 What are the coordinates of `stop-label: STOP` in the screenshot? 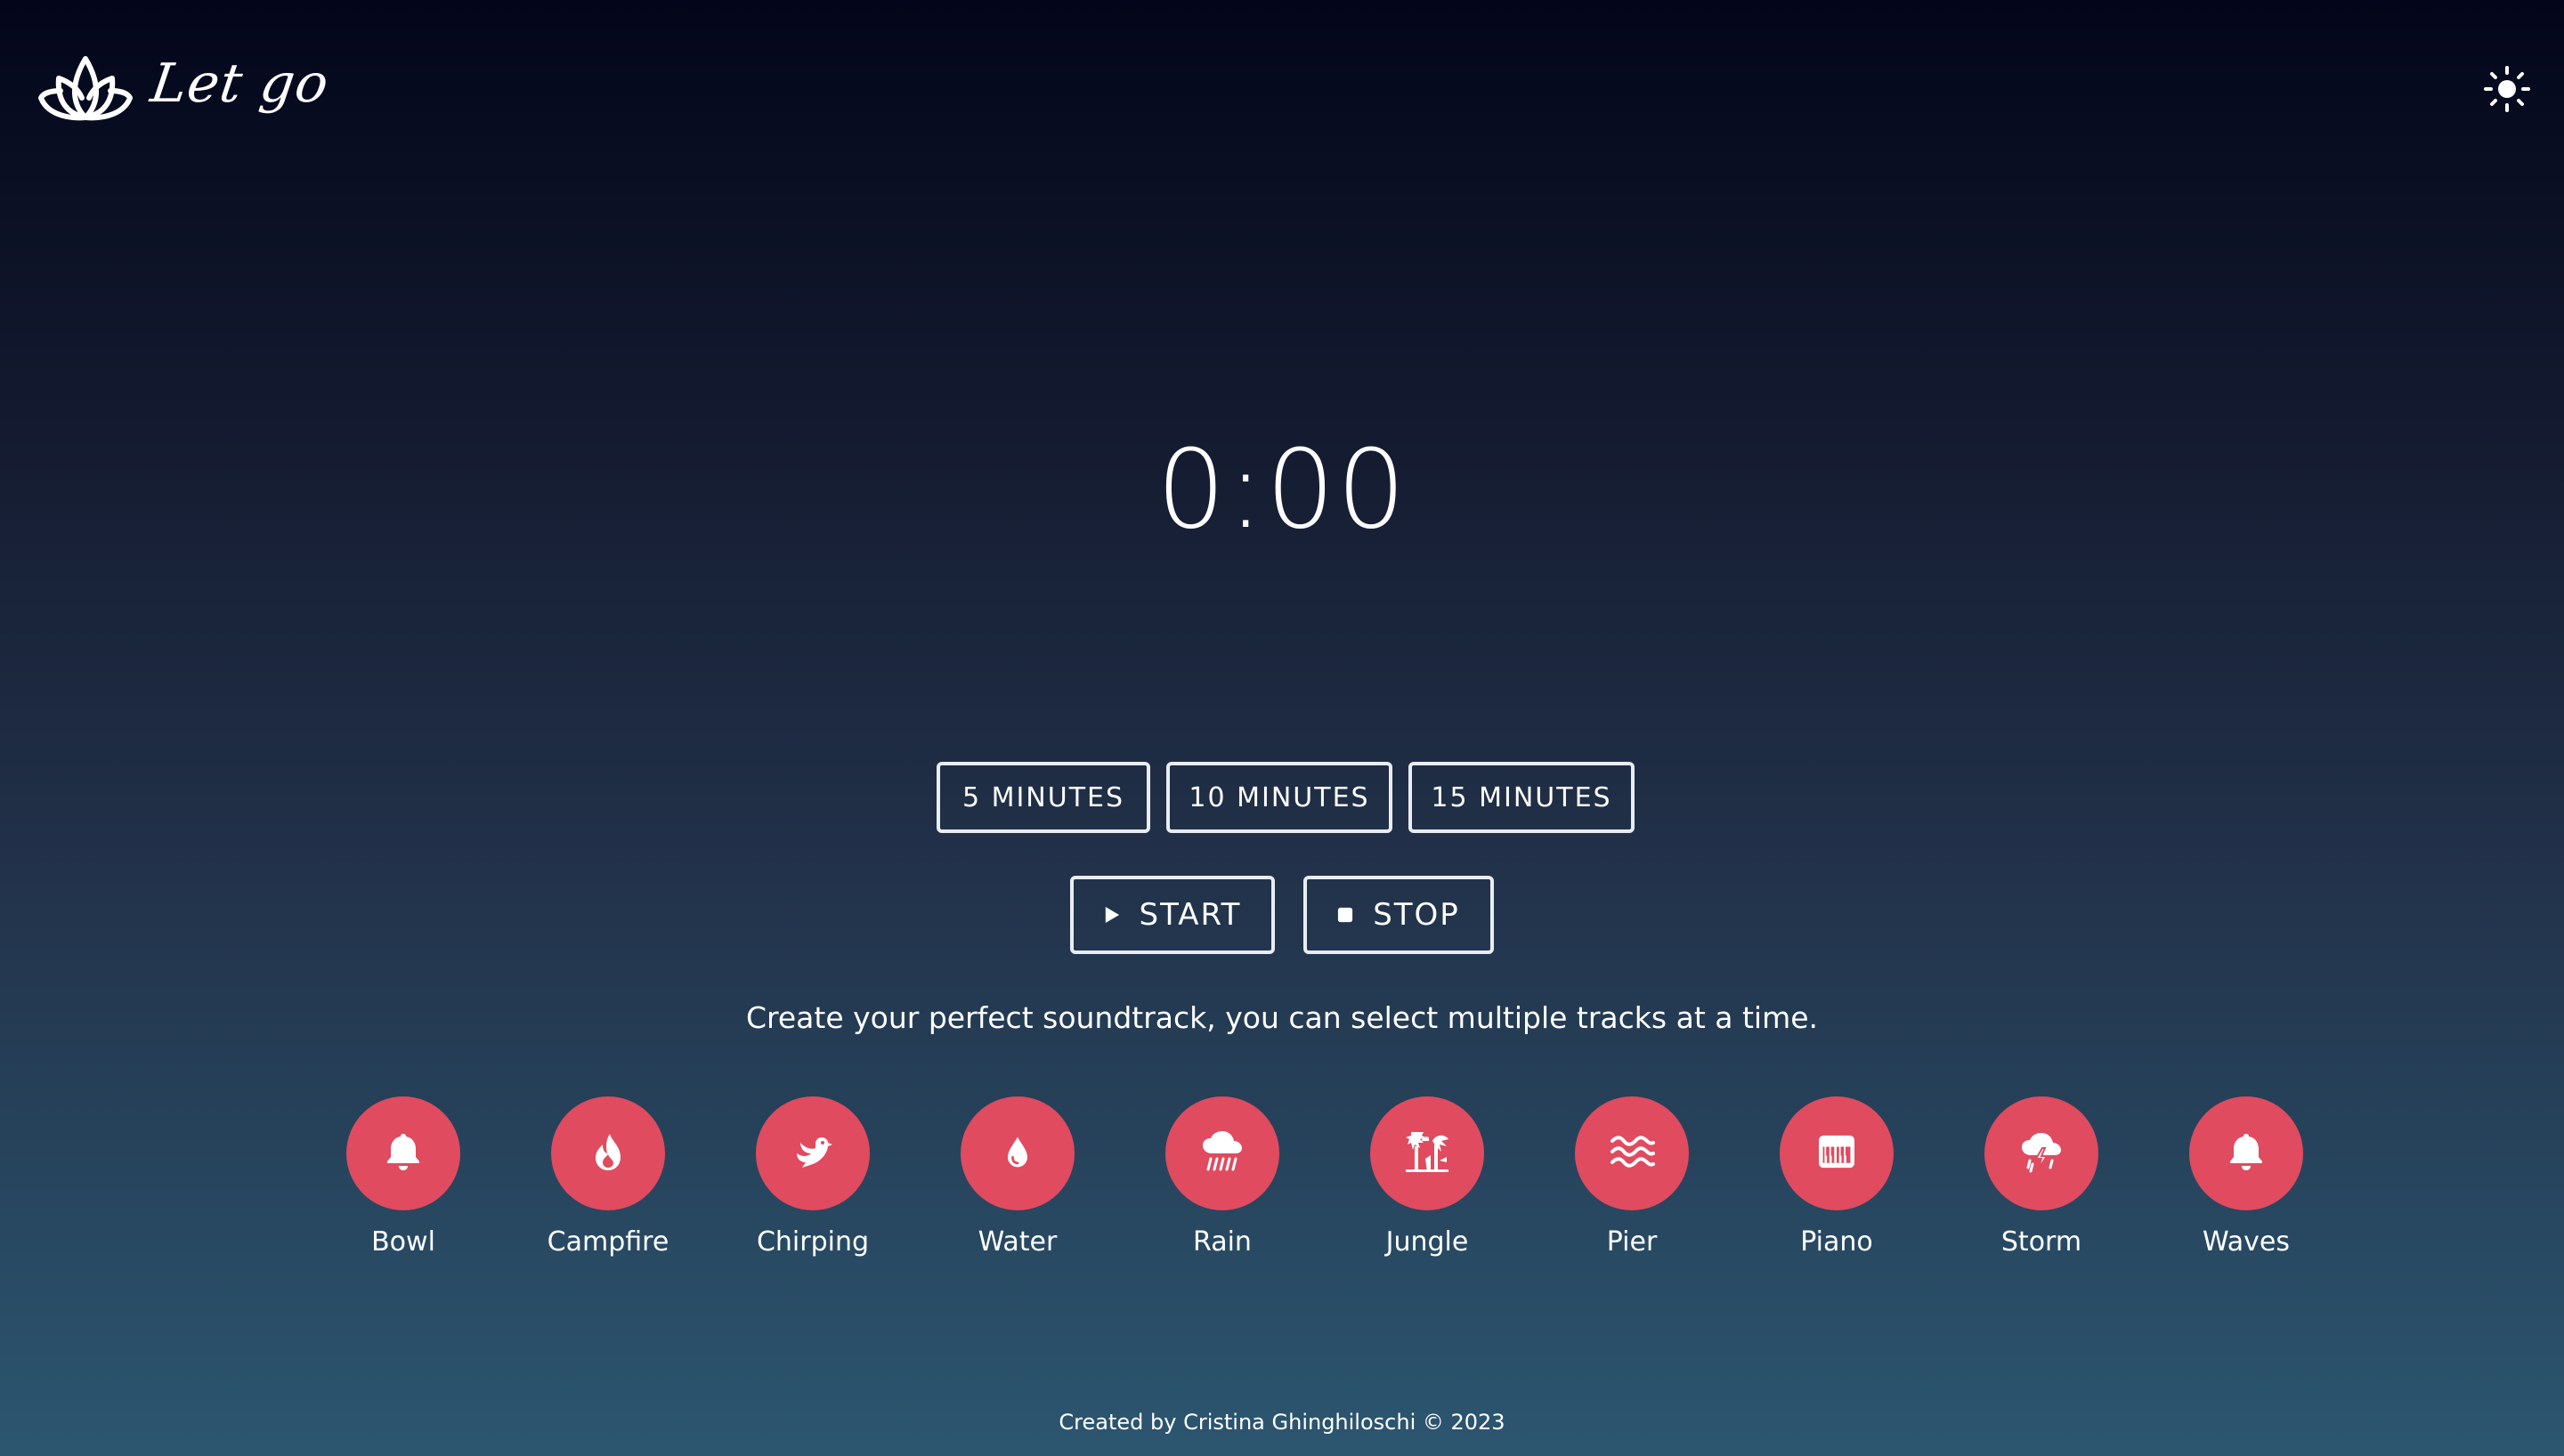 It's located at (1416, 915).